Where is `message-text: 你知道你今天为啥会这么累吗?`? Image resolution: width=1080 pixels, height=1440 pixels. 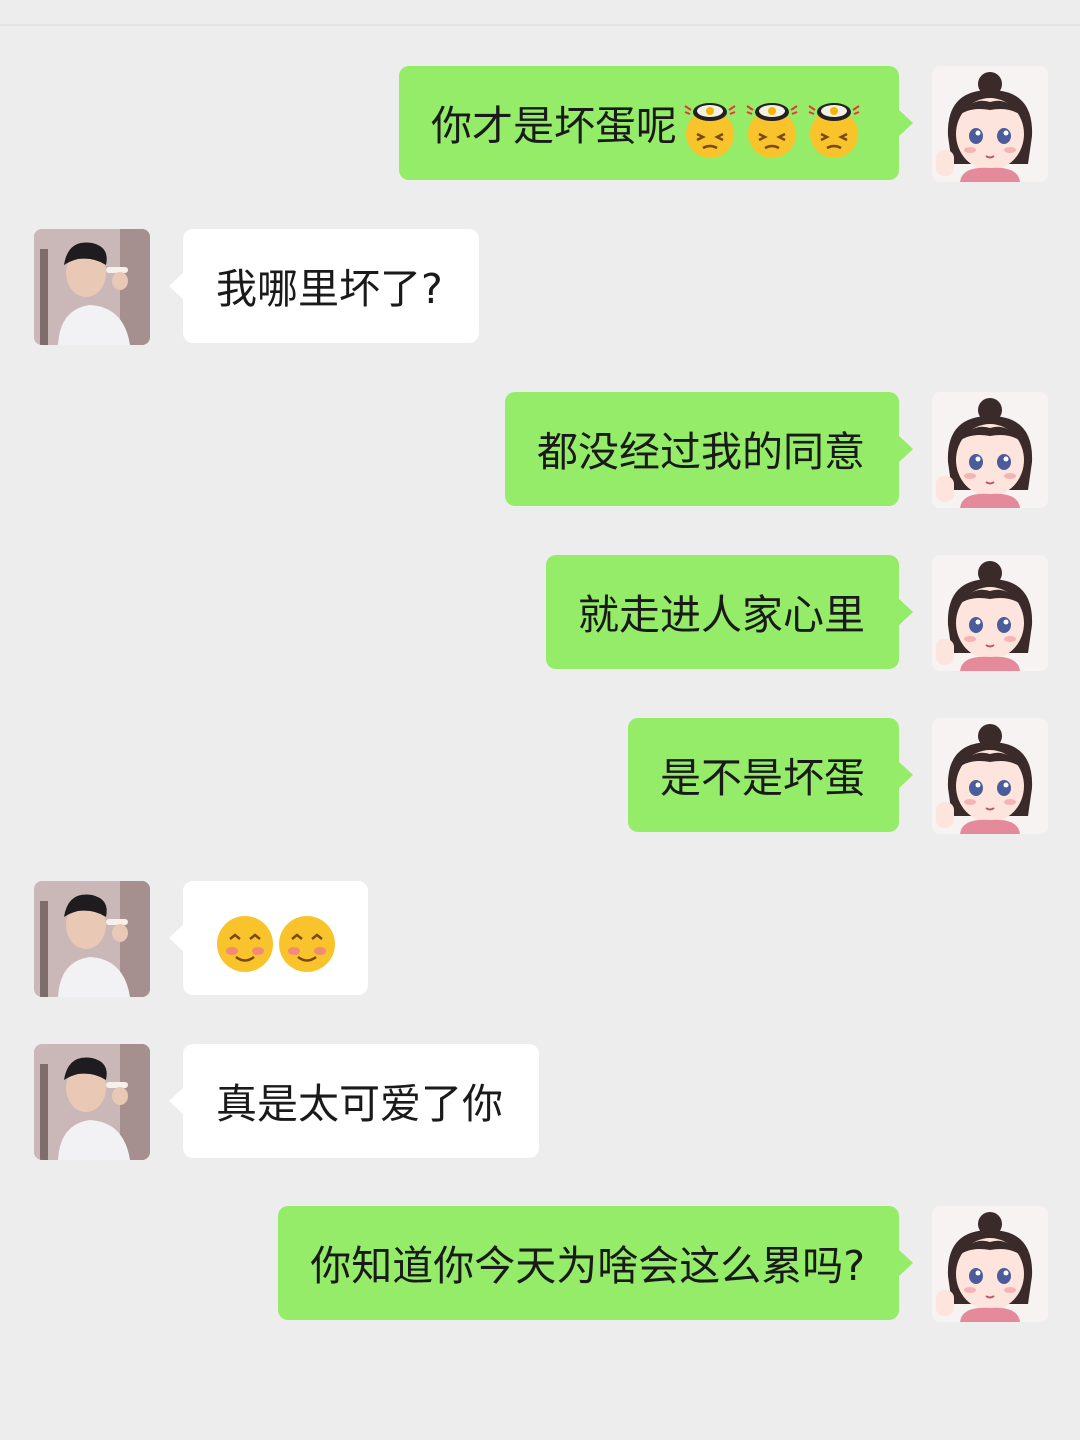 message-text: 你知道你今天为啥会这么累吗? is located at coordinates (587, 1266).